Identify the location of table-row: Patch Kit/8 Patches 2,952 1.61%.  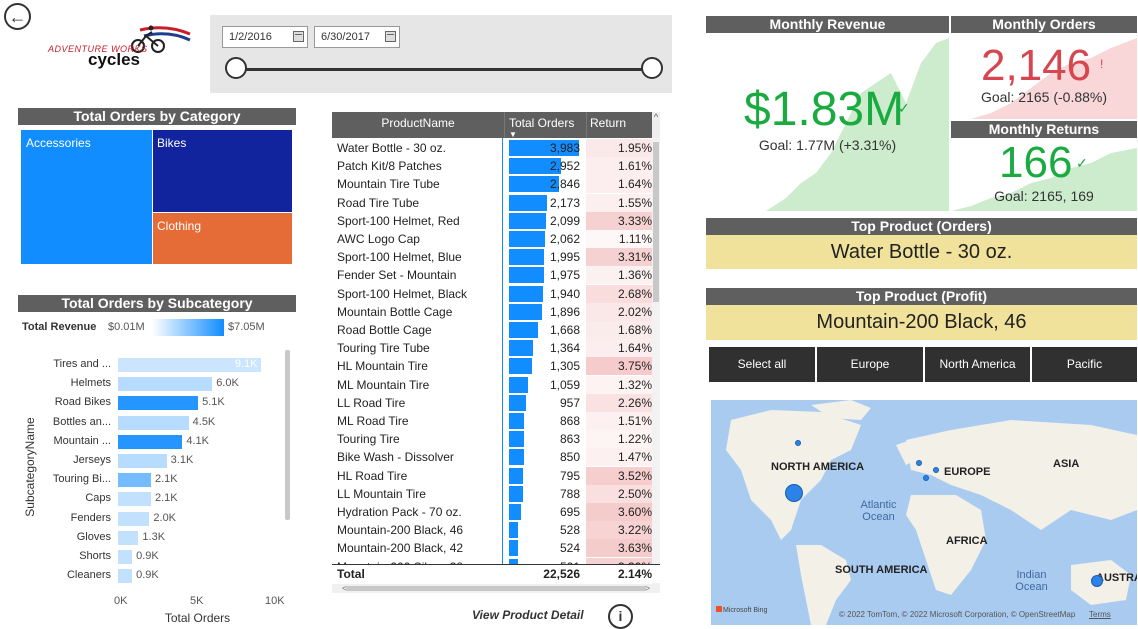
(492, 166).